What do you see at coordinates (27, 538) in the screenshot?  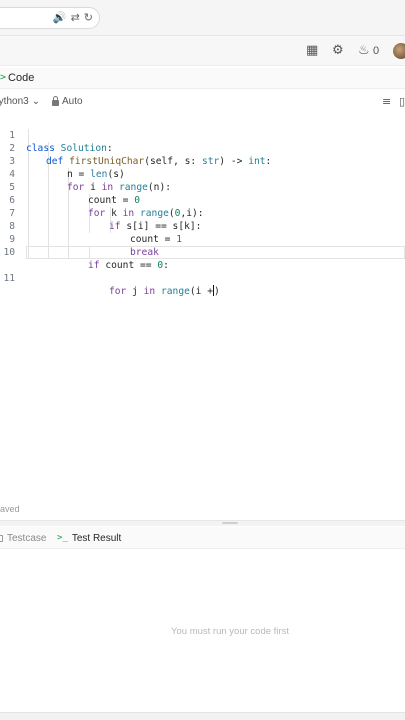 I see `tab-testcase-label: Testcase` at bounding box center [27, 538].